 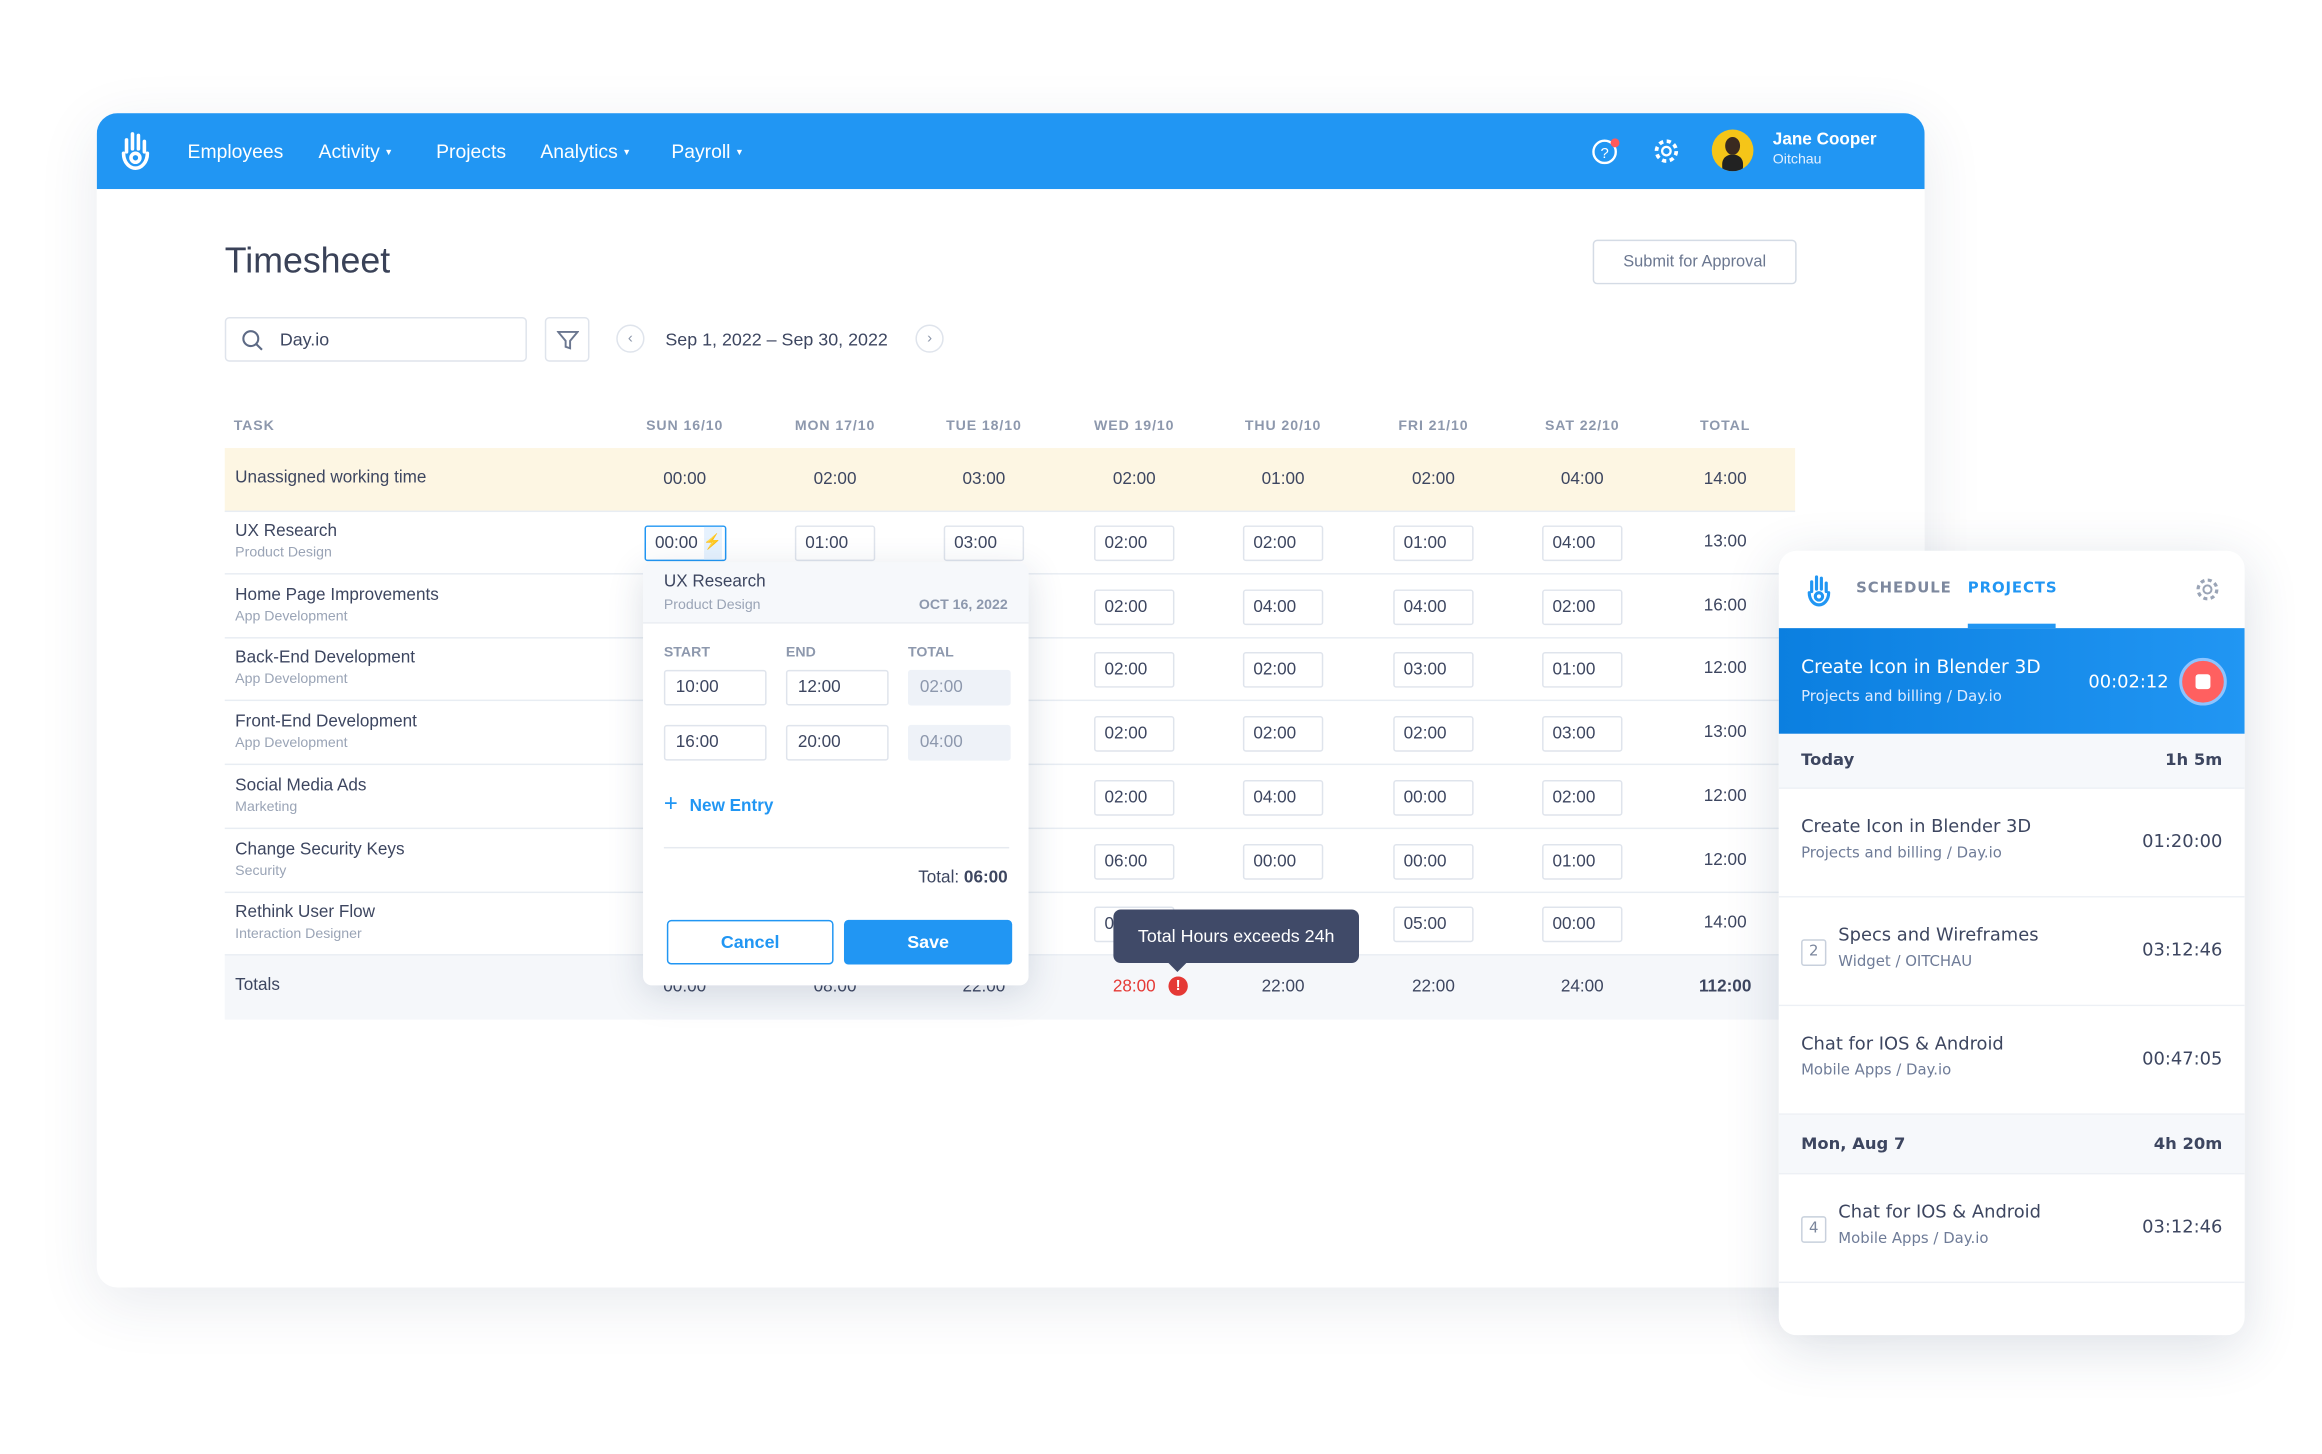 I want to click on search-icon, so click(x=252, y=340).